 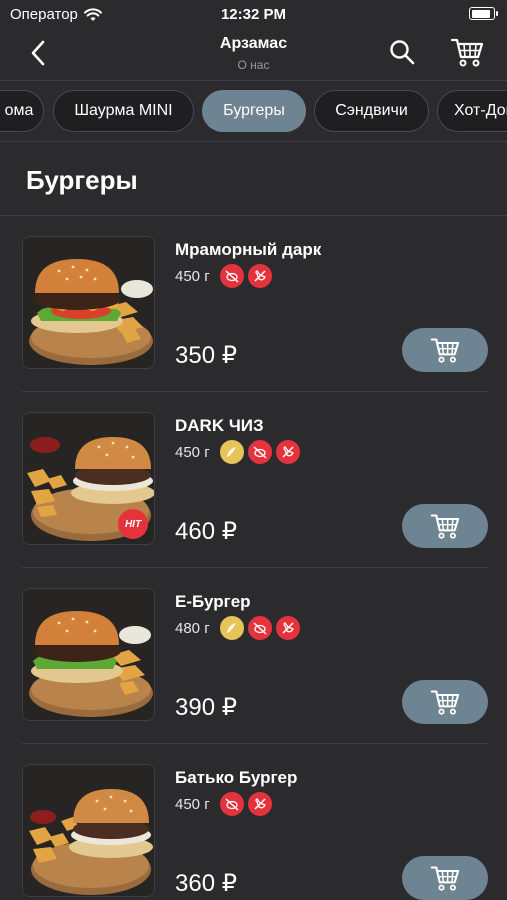 What do you see at coordinates (206, 707) in the screenshot?
I see `product-price: 390 ₽` at bounding box center [206, 707].